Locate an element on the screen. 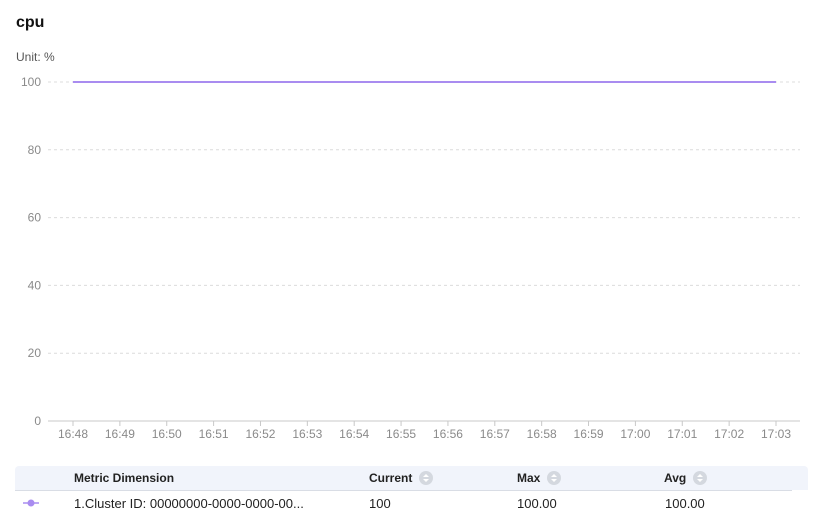 This screenshot has height=525, width=813. x-tick-label: 16:57 is located at coordinates (495, 434).